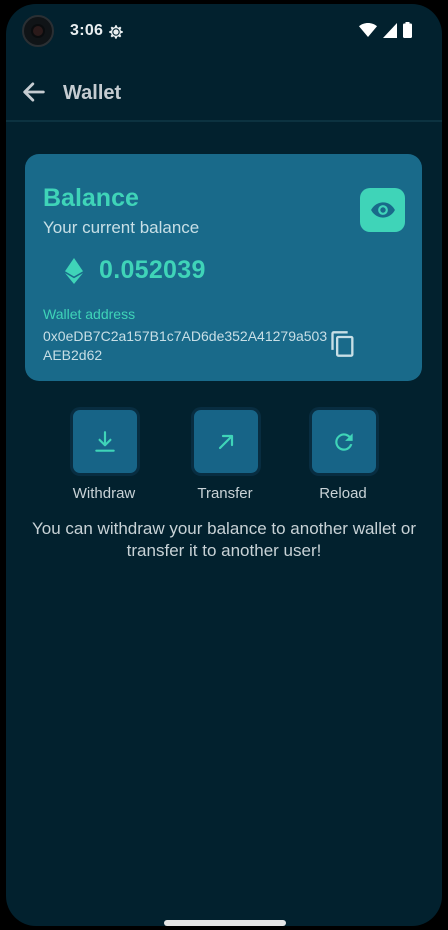  I want to click on top-app-bar: Wallet, so click(224, 93).